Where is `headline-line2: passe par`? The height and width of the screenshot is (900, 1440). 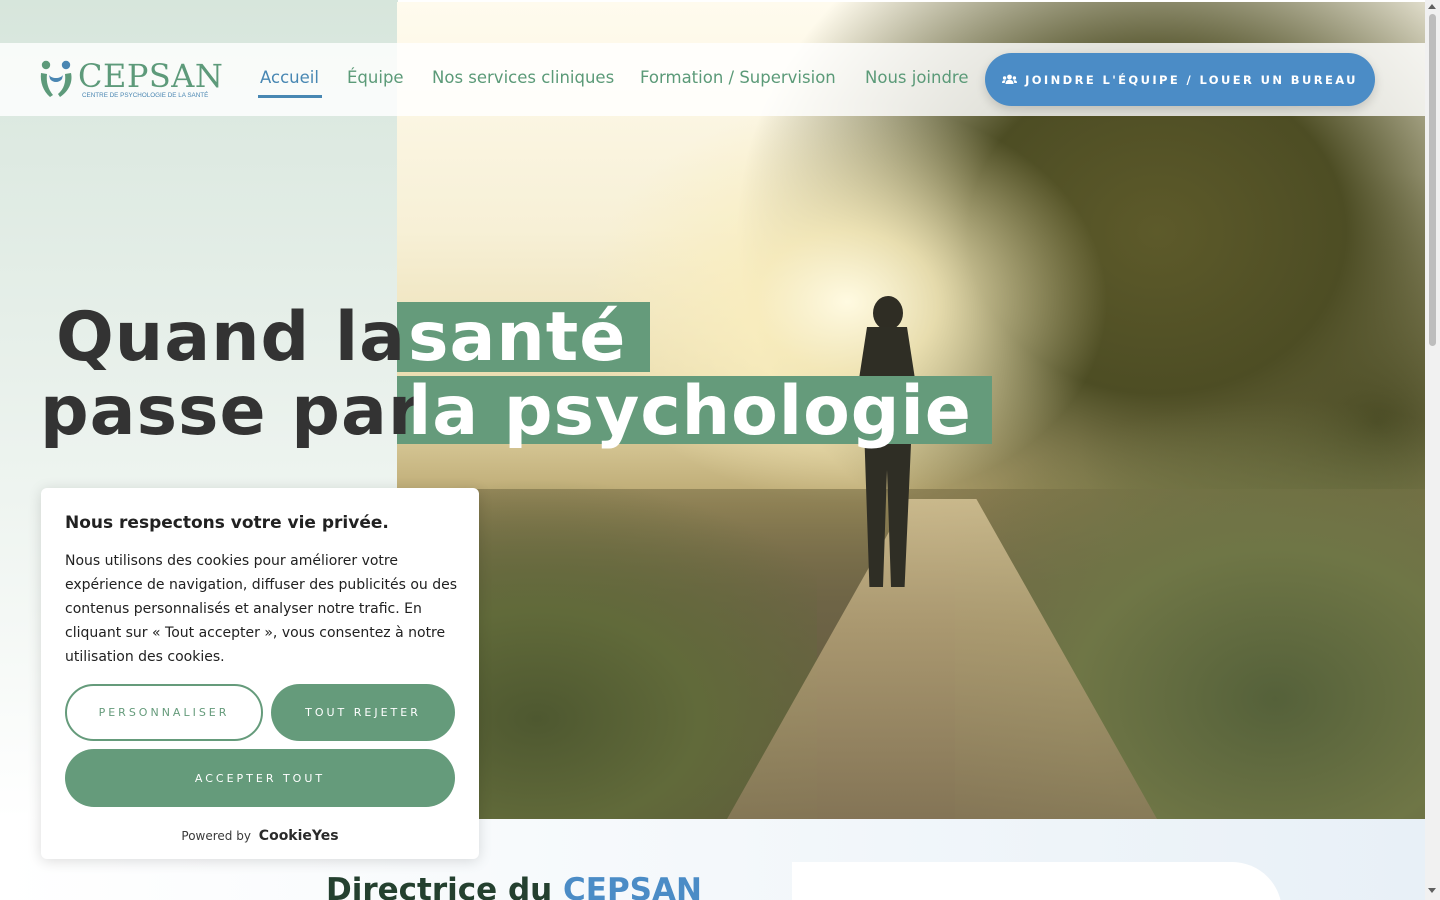 headline-line2: passe par is located at coordinates (231, 411).